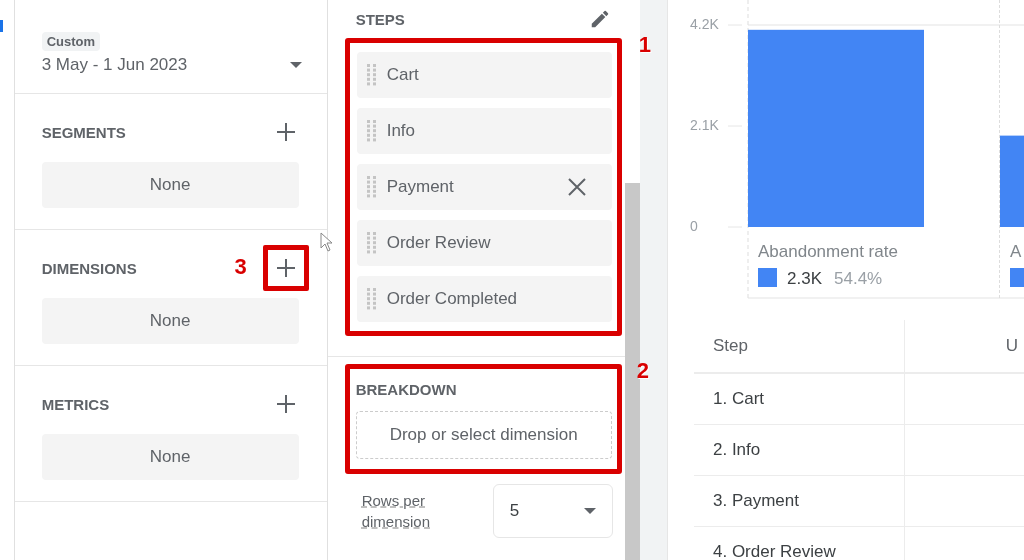  I want to click on axis-tick-label: 2.1K, so click(704, 124).